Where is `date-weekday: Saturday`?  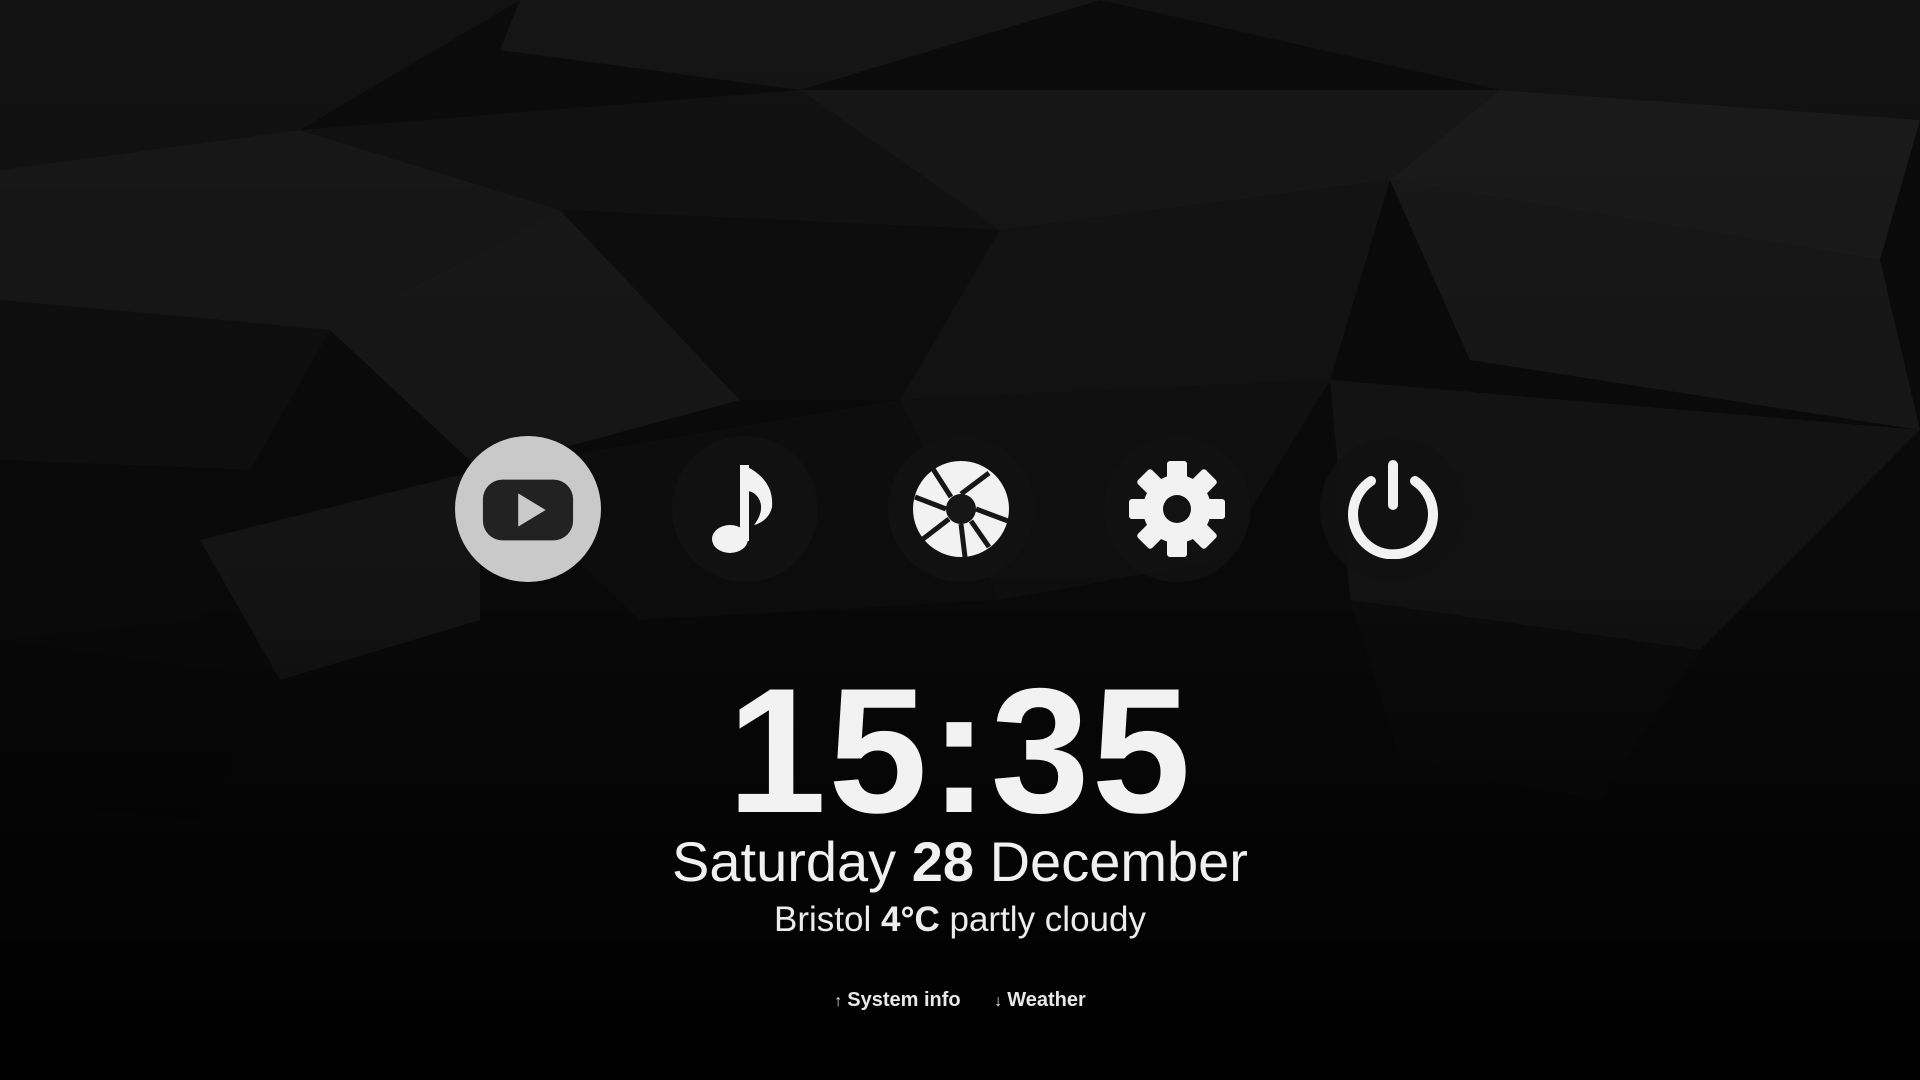
date-weekday: Saturday is located at coordinates (784, 861).